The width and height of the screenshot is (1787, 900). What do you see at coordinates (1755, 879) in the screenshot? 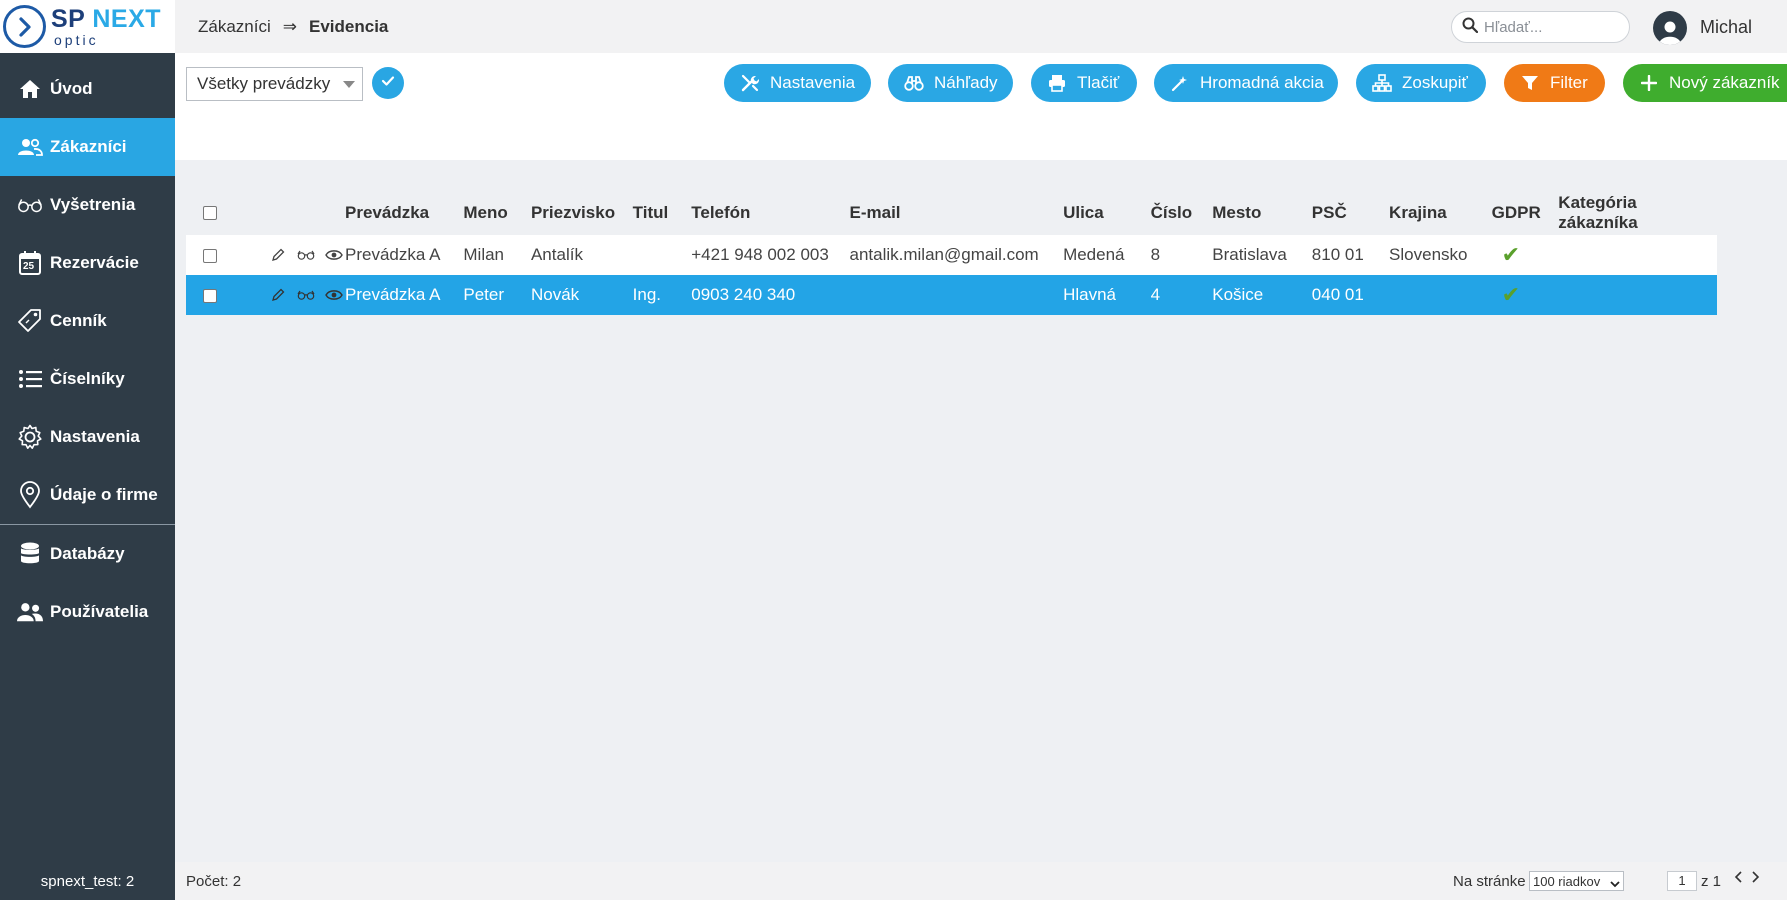
I see `next-page-icon` at bounding box center [1755, 879].